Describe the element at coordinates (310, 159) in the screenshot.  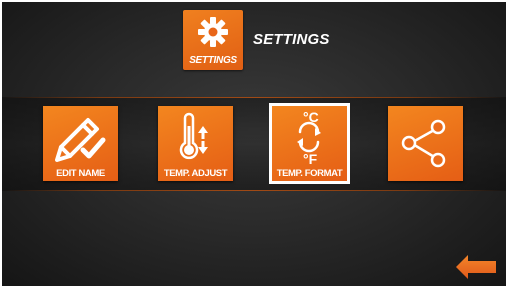
I see `fahrenheit-symbol: °F` at that location.